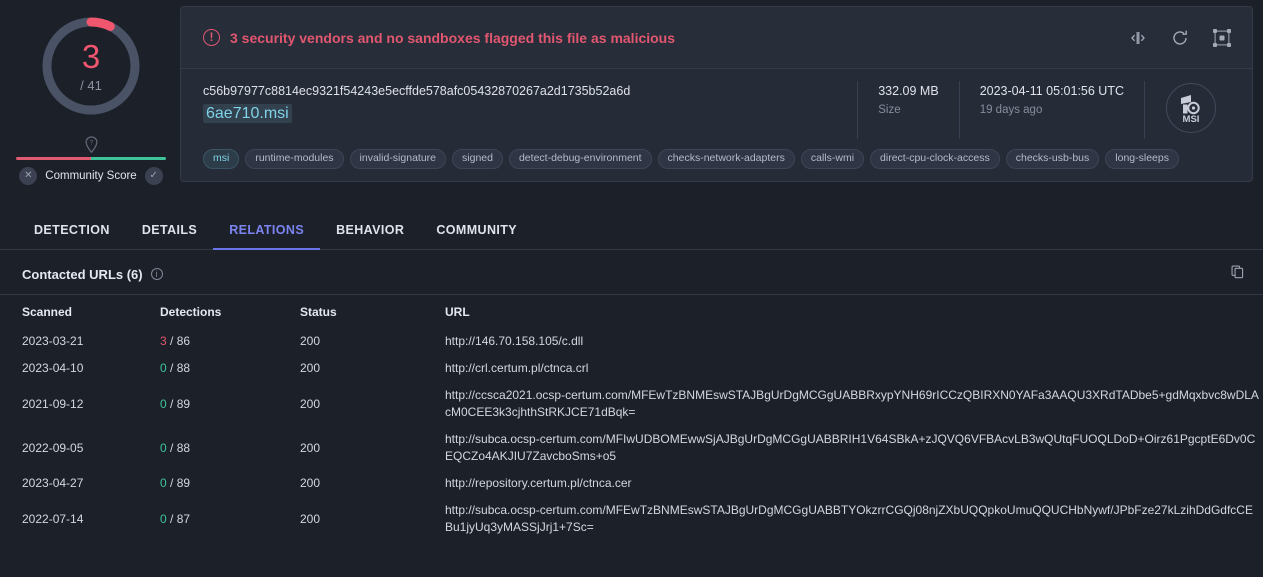  I want to click on community-score-label: Community Score, so click(91, 176).